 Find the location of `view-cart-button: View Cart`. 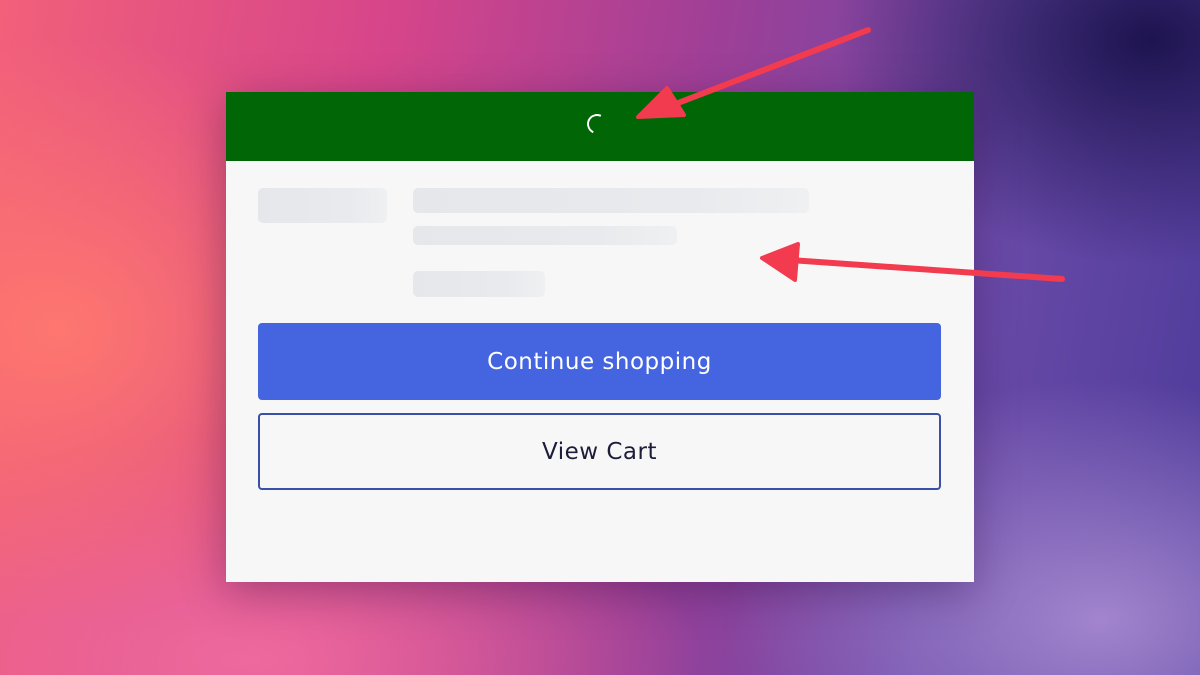

view-cart-button: View Cart is located at coordinates (599, 451).